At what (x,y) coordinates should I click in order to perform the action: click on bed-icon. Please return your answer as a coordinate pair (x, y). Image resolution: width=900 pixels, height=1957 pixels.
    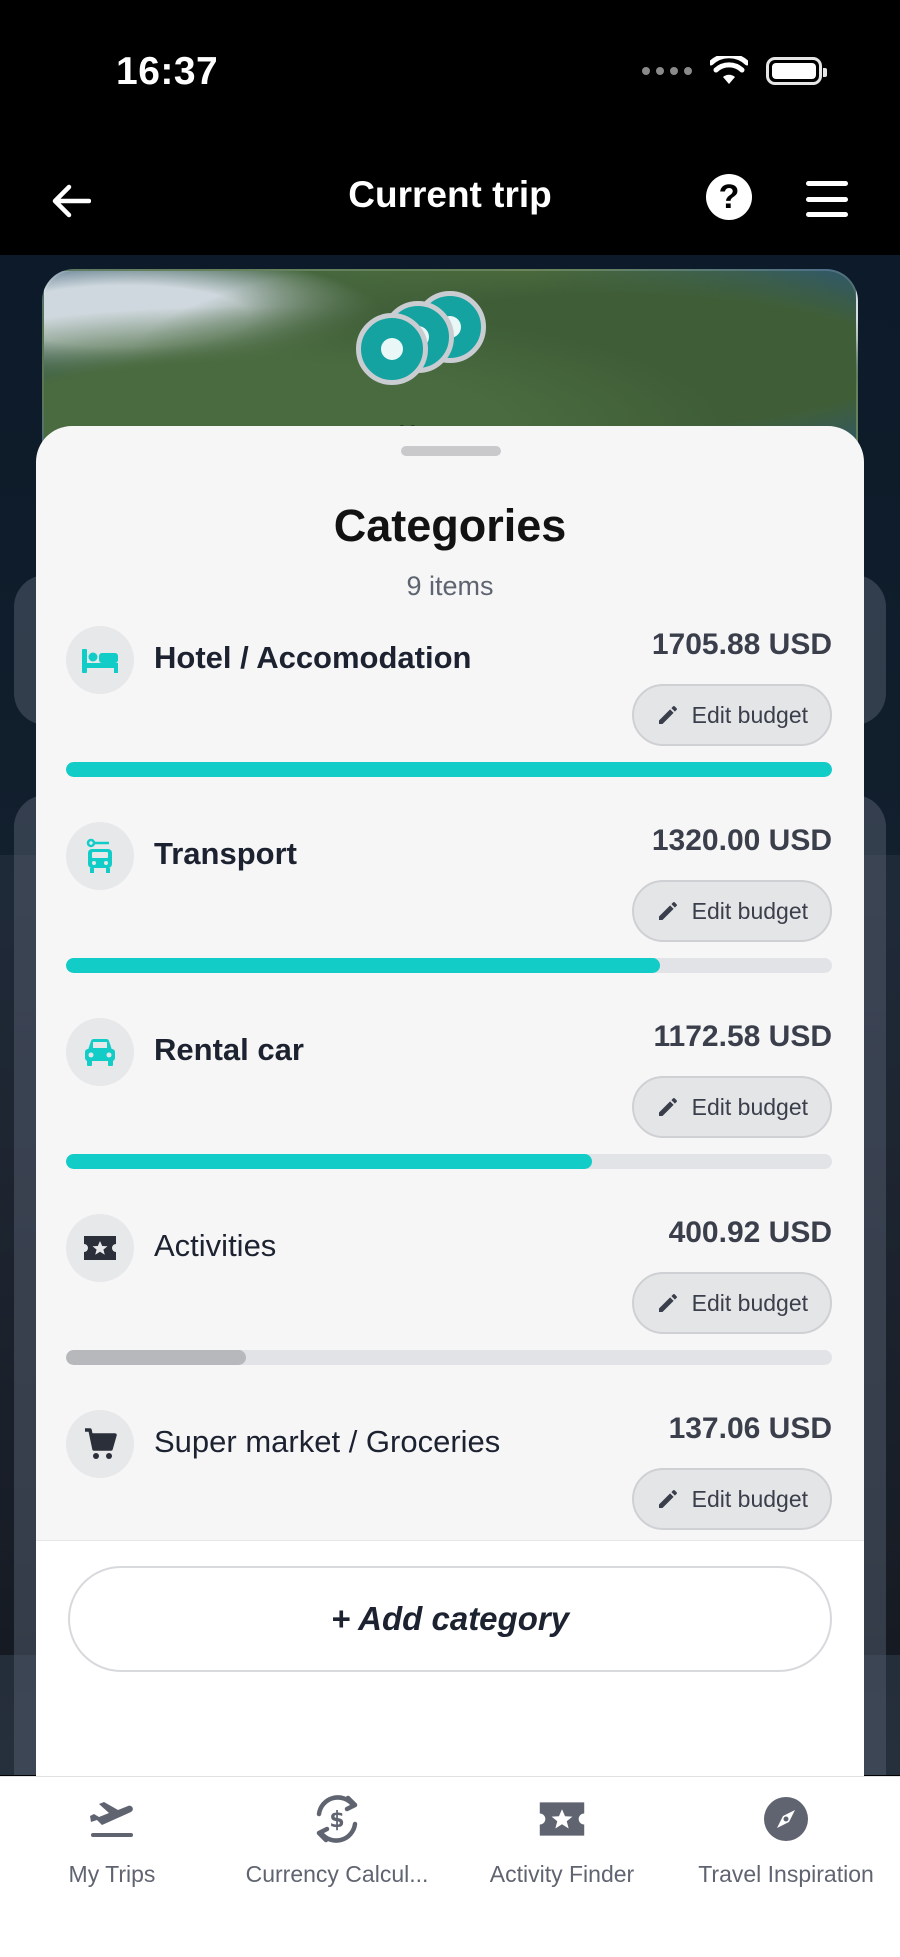
    Looking at the image, I should click on (100, 660).